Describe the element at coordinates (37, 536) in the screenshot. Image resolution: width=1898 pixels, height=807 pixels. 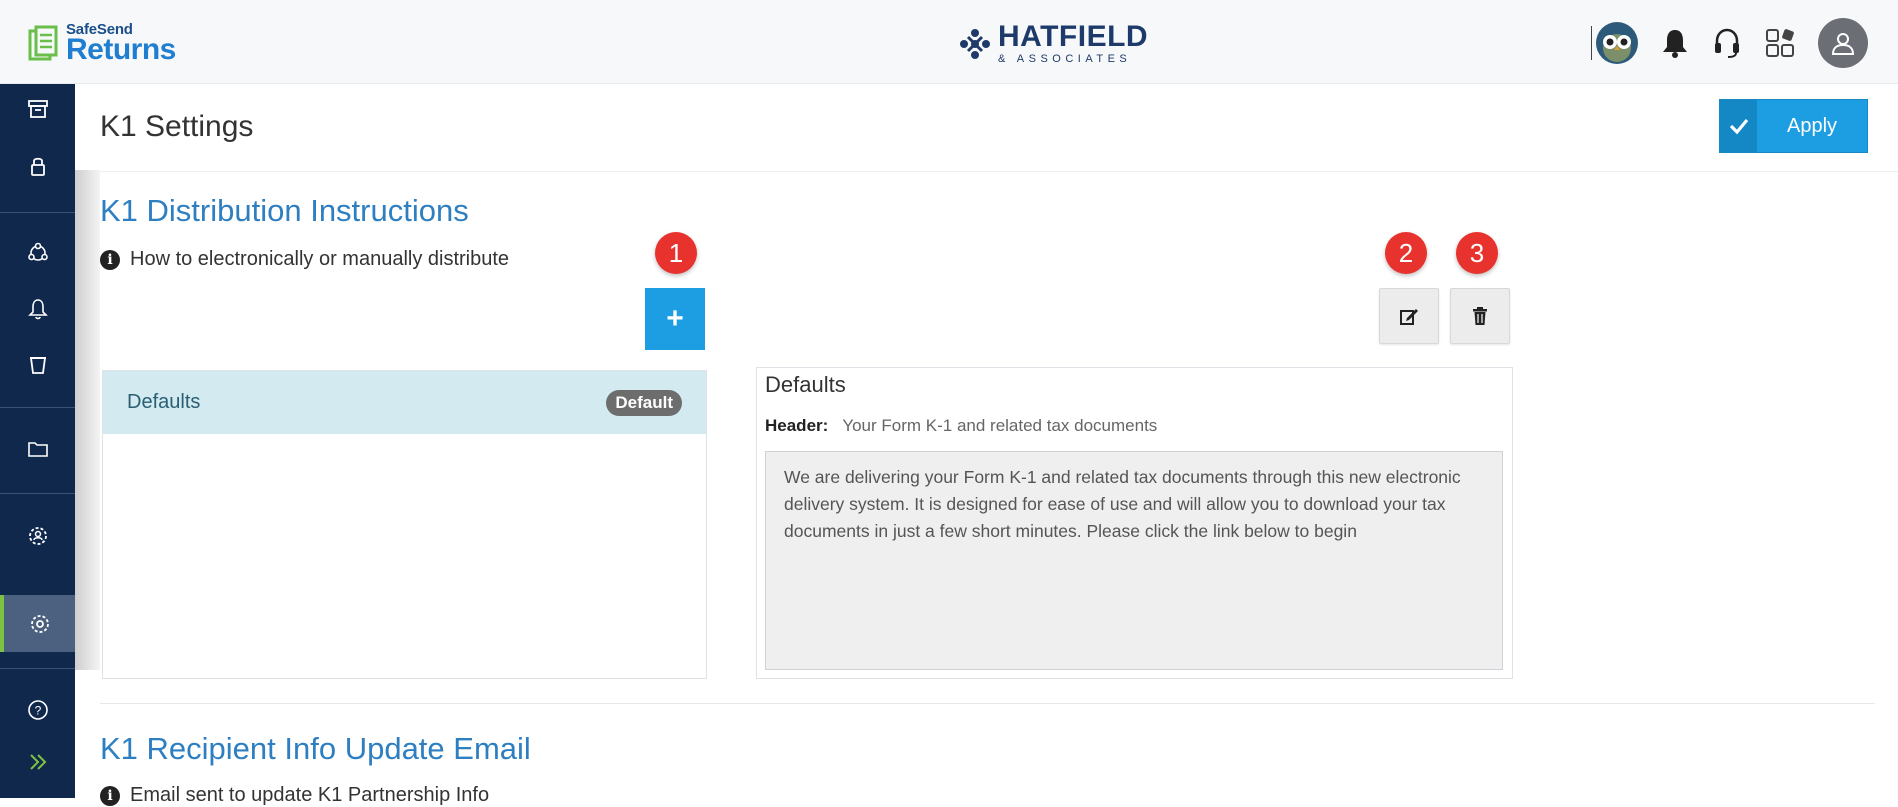
I see `gear-users-icon` at that location.